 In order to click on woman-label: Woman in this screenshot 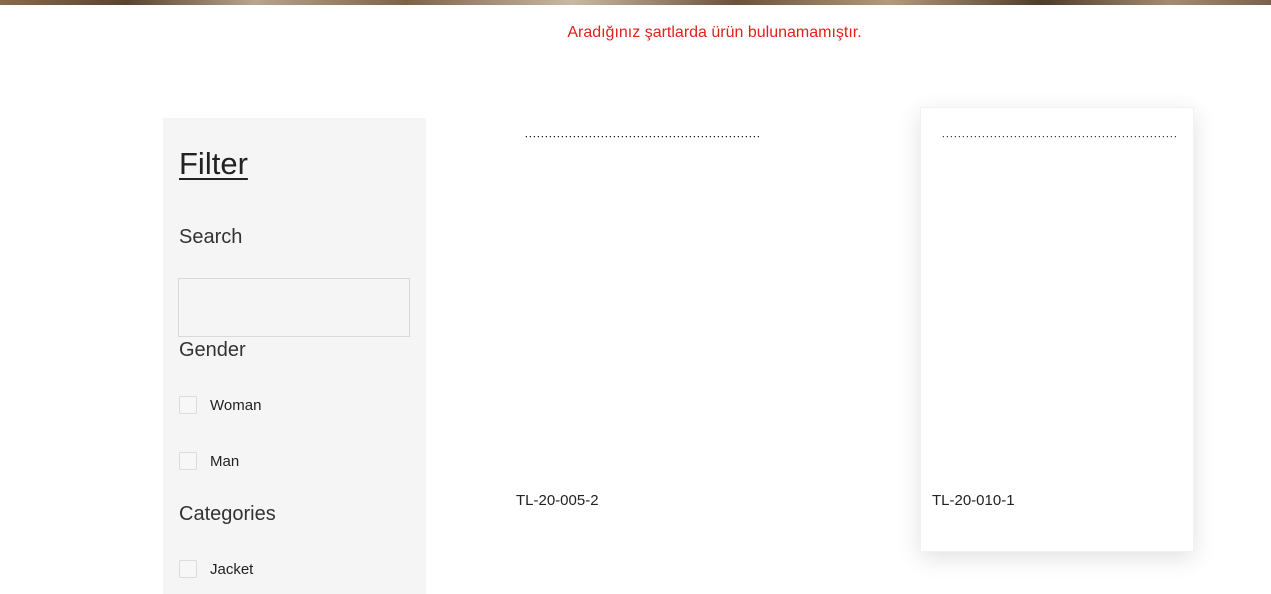, I will do `click(236, 405)`.